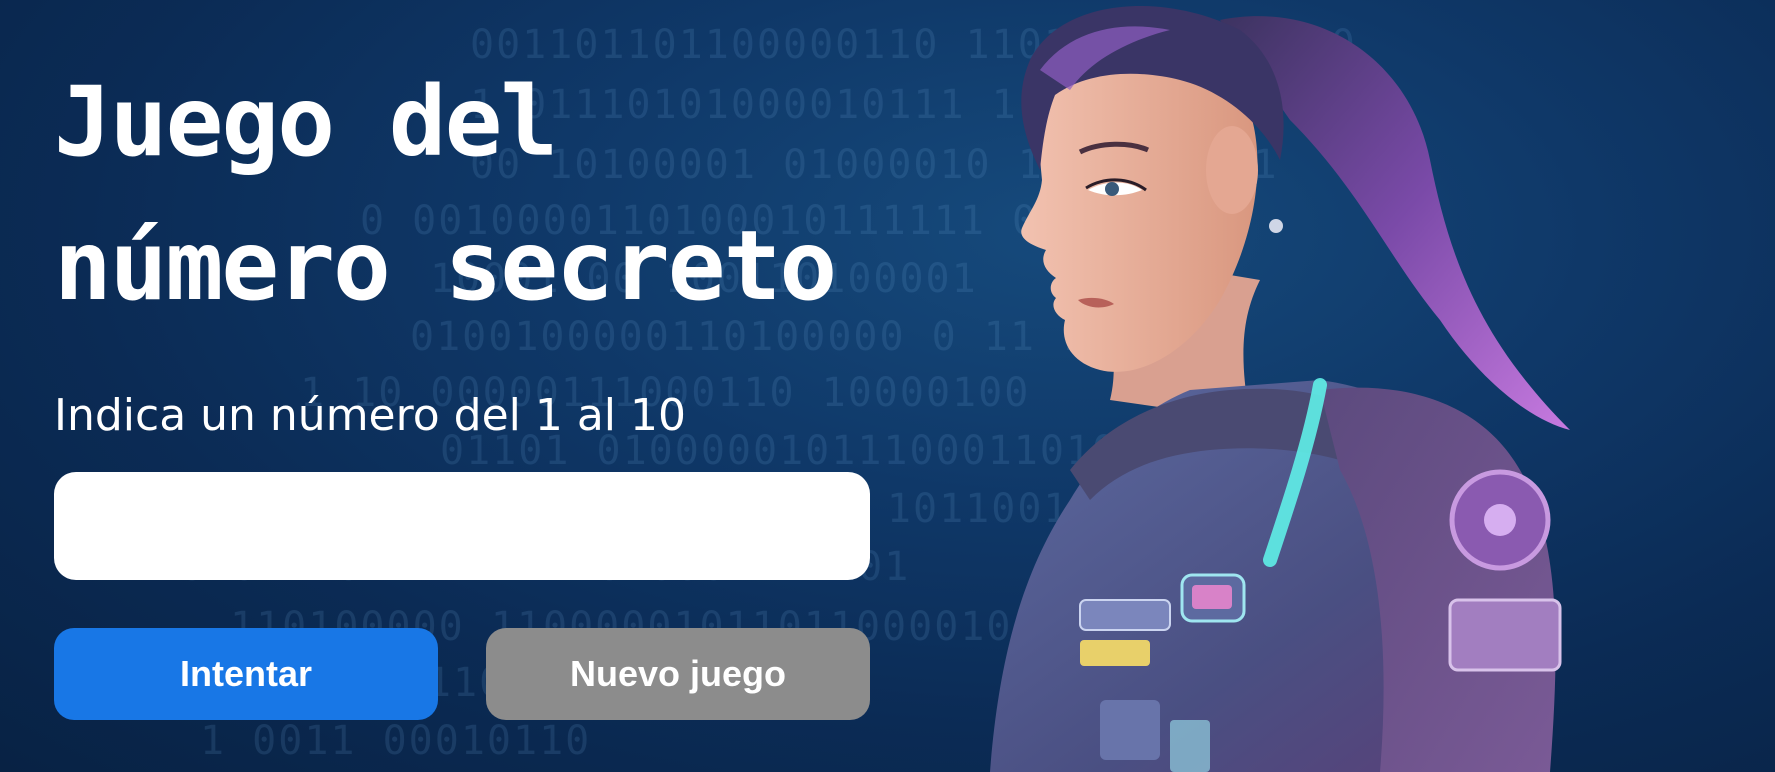 The image size is (1775, 772). I want to click on iris, so click(1112, 189).